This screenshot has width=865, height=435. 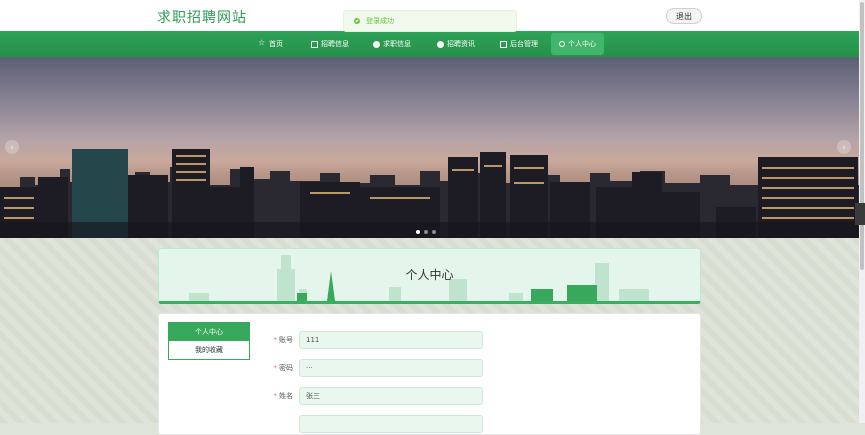 What do you see at coordinates (209, 350) in the screenshot?
I see `menu-item-favorites: 我的收藏` at bounding box center [209, 350].